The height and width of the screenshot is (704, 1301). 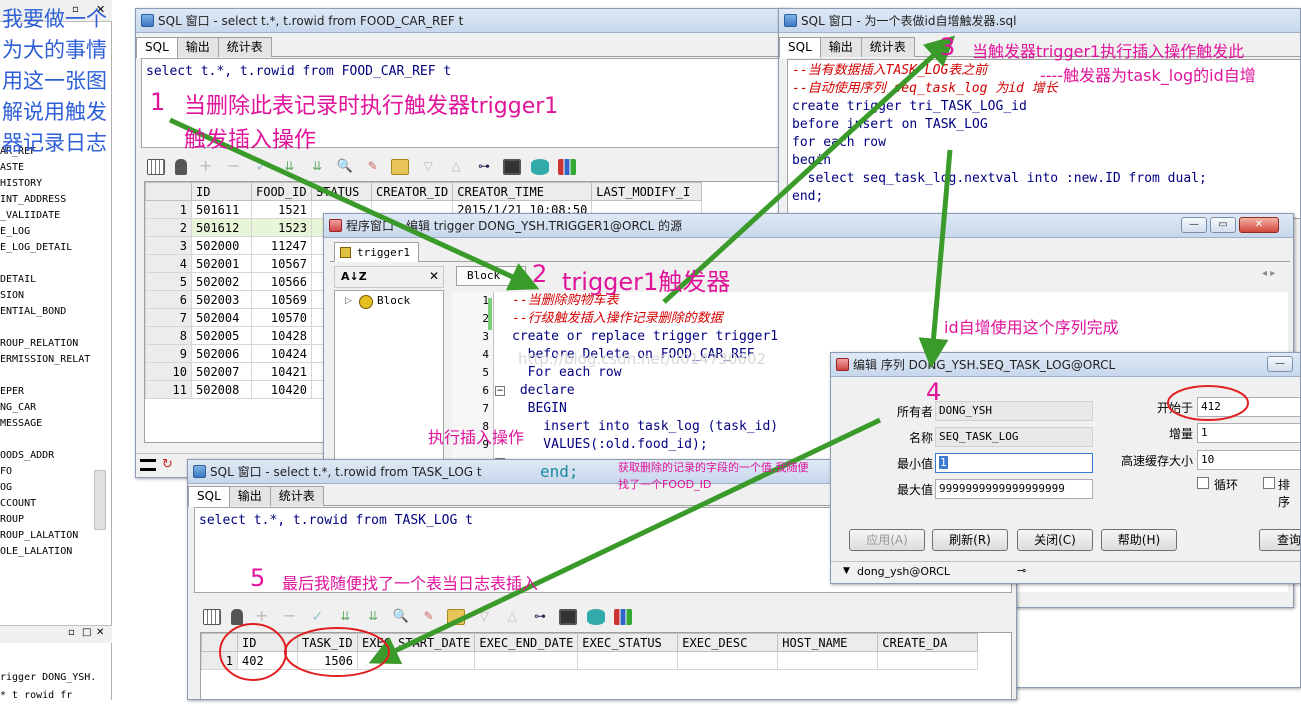 I want to click on start-value-circle, so click(x=1208, y=403).